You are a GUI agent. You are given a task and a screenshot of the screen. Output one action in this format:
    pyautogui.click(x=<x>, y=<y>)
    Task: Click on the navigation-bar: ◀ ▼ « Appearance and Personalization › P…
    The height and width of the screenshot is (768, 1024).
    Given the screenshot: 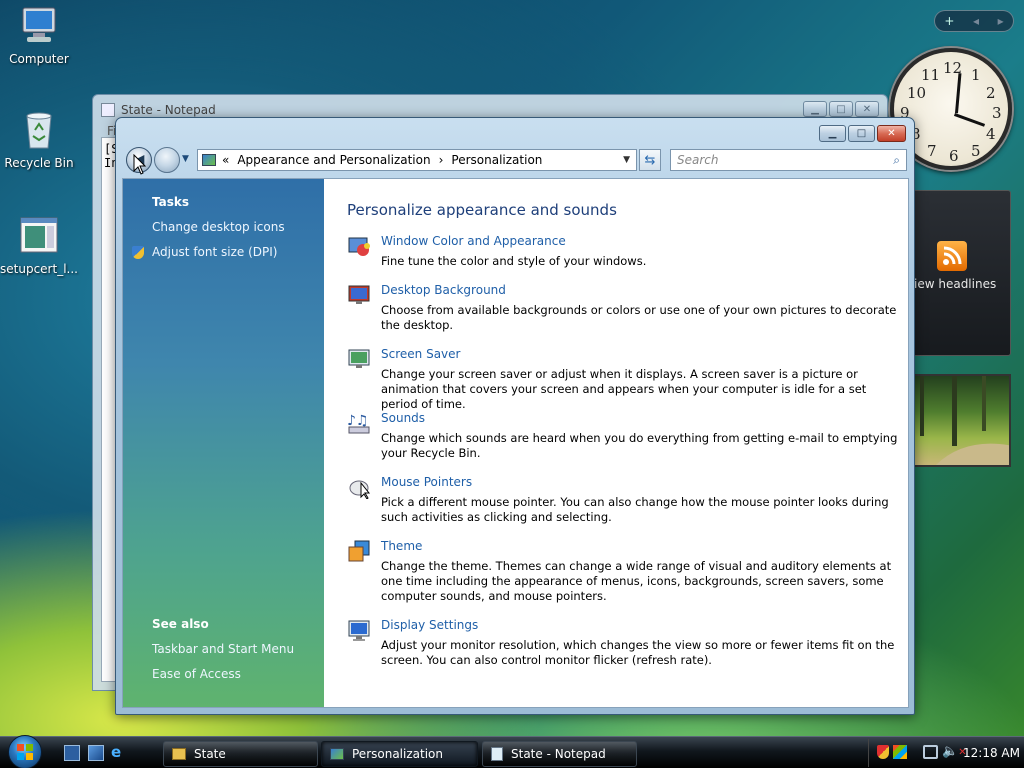 What is the action you would take?
    pyautogui.click(x=516, y=161)
    